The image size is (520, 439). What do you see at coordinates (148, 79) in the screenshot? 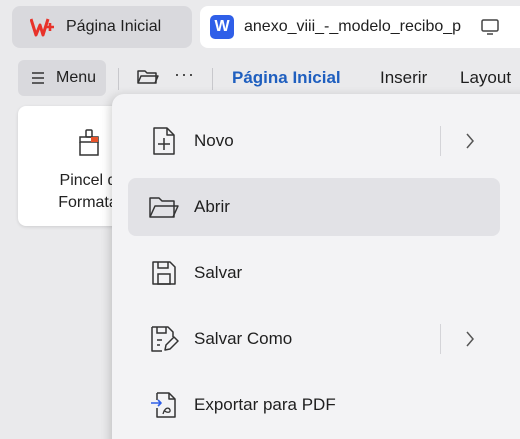
I see `open-folder-icon` at bounding box center [148, 79].